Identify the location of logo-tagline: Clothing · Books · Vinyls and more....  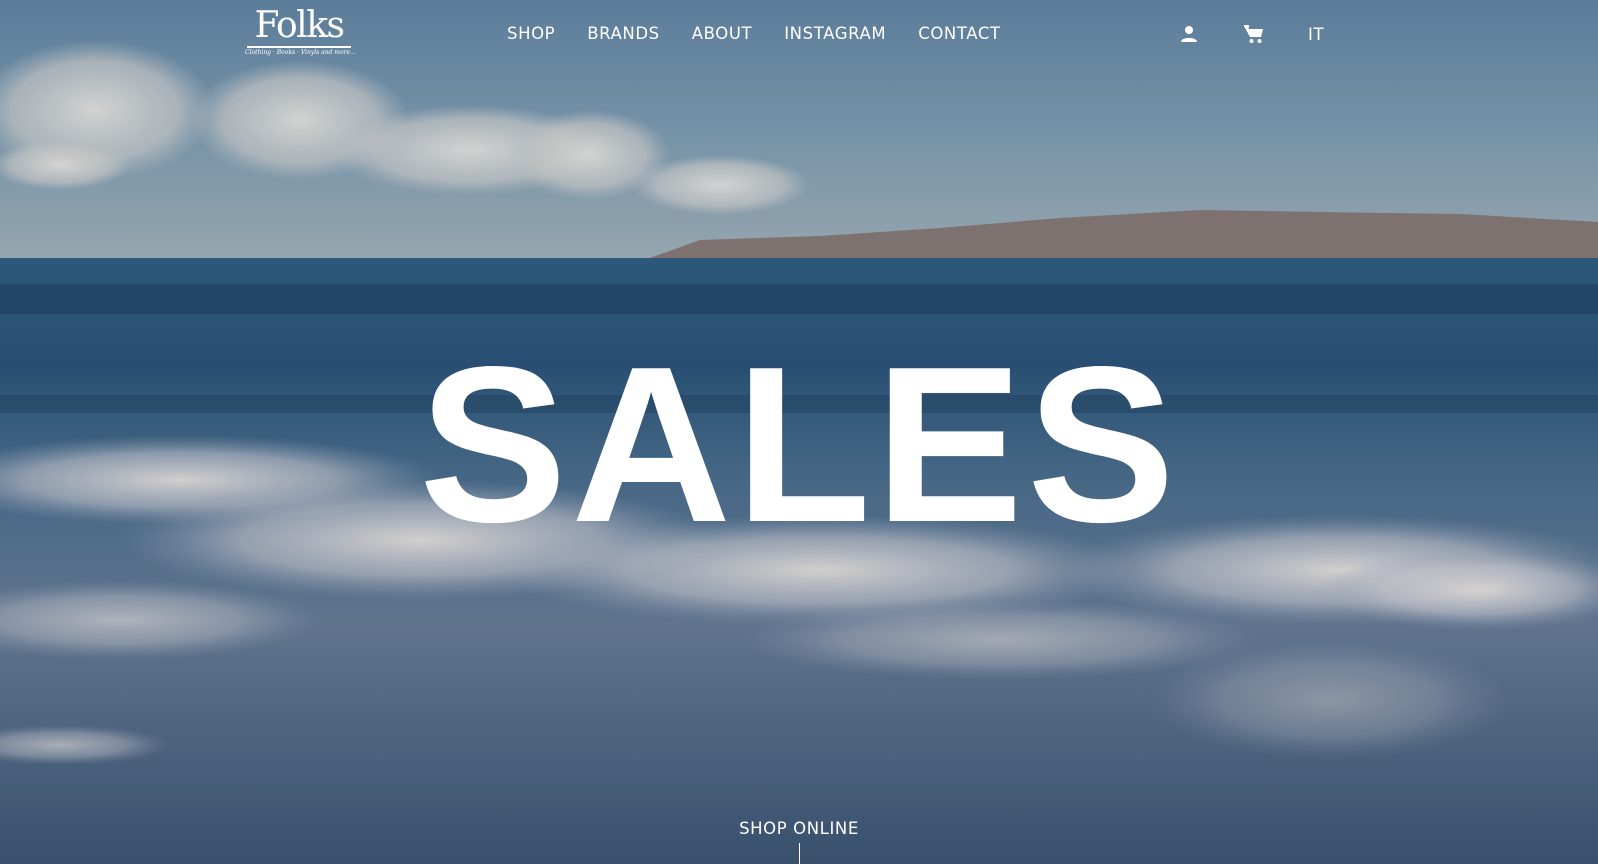
(300, 52).